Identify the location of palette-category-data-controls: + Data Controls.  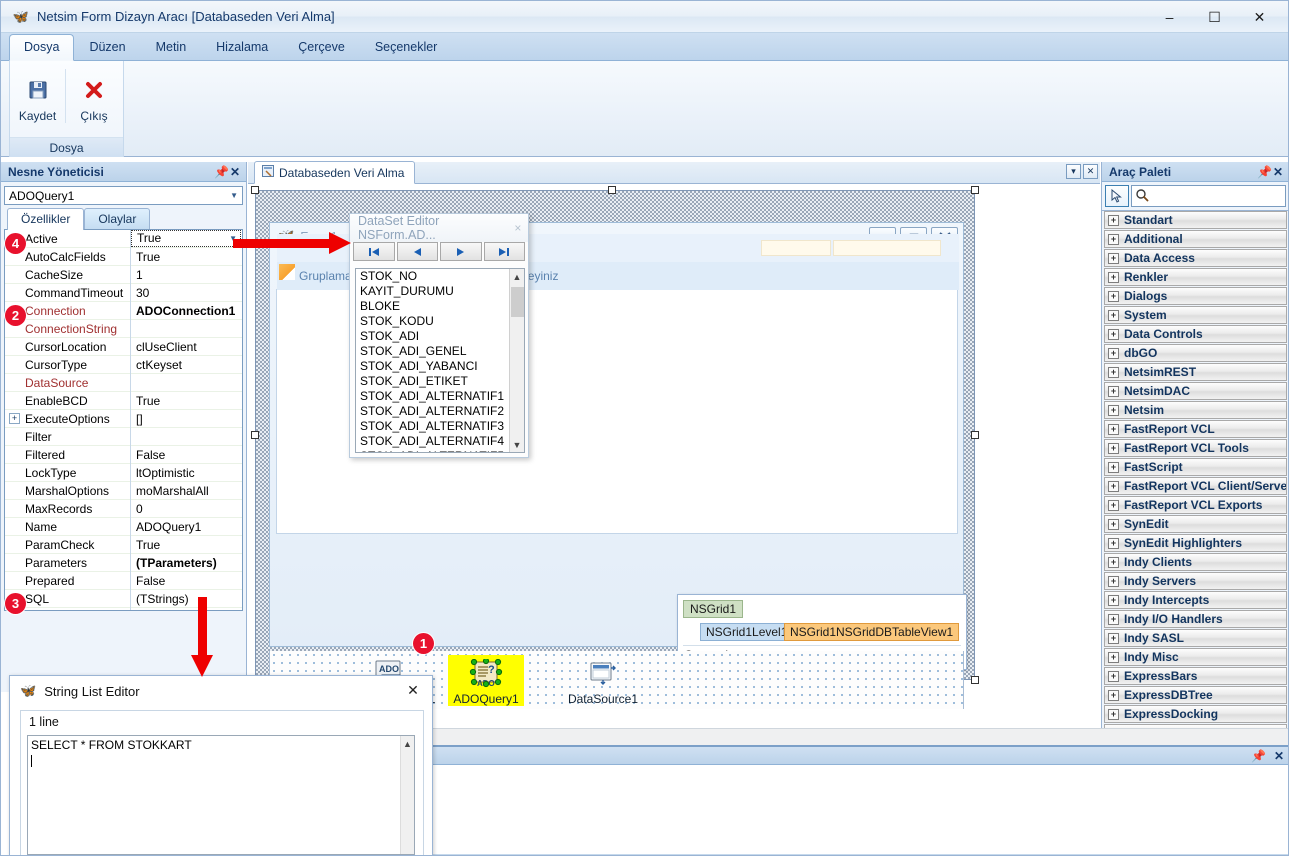
(1195, 334).